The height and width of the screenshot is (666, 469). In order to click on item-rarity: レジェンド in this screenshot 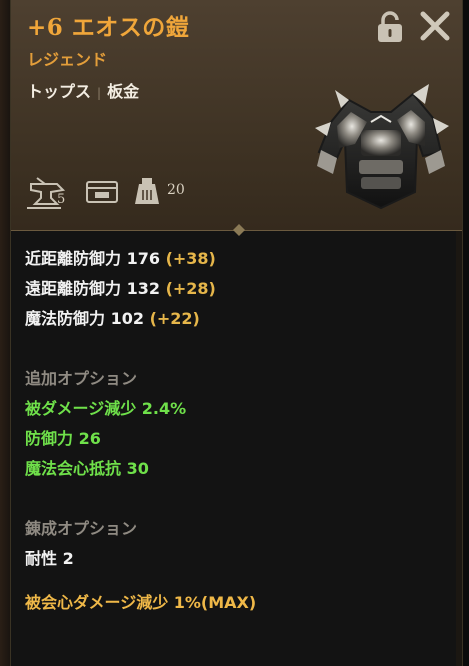, I will do `click(67, 59)`.